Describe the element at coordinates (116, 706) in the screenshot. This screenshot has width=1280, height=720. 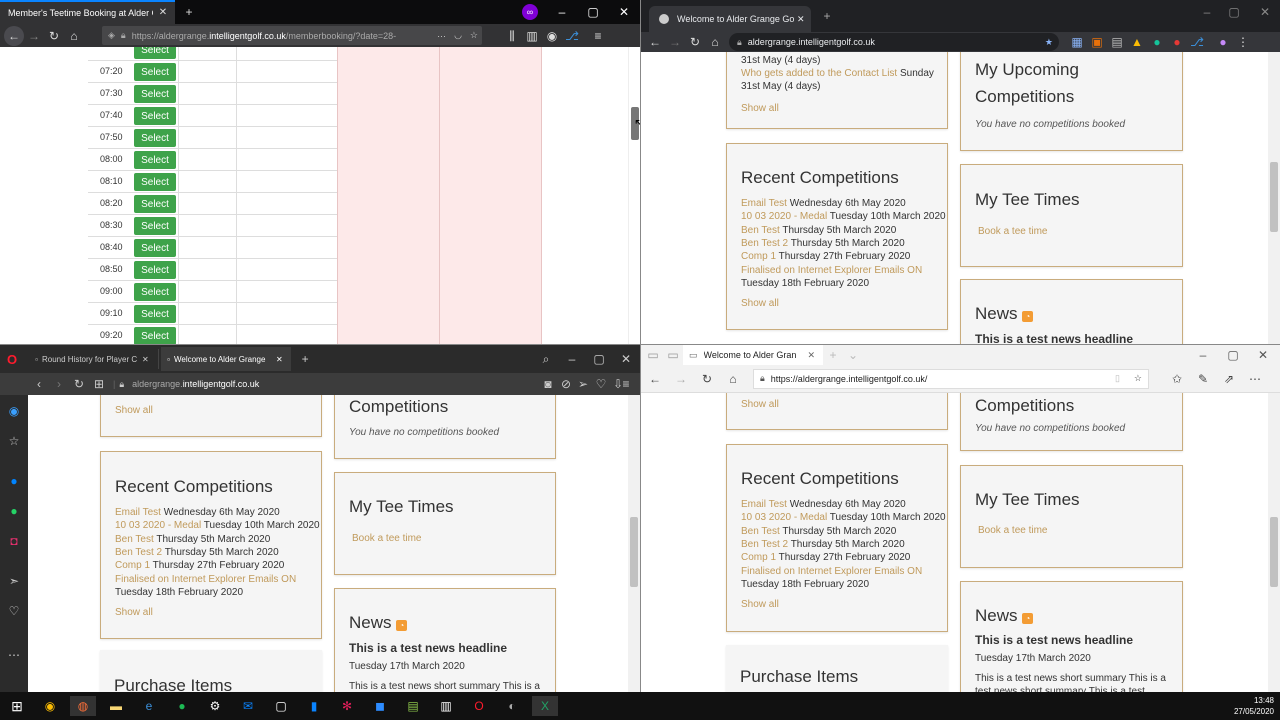
I see `file-explorer-icon: ▬` at that location.